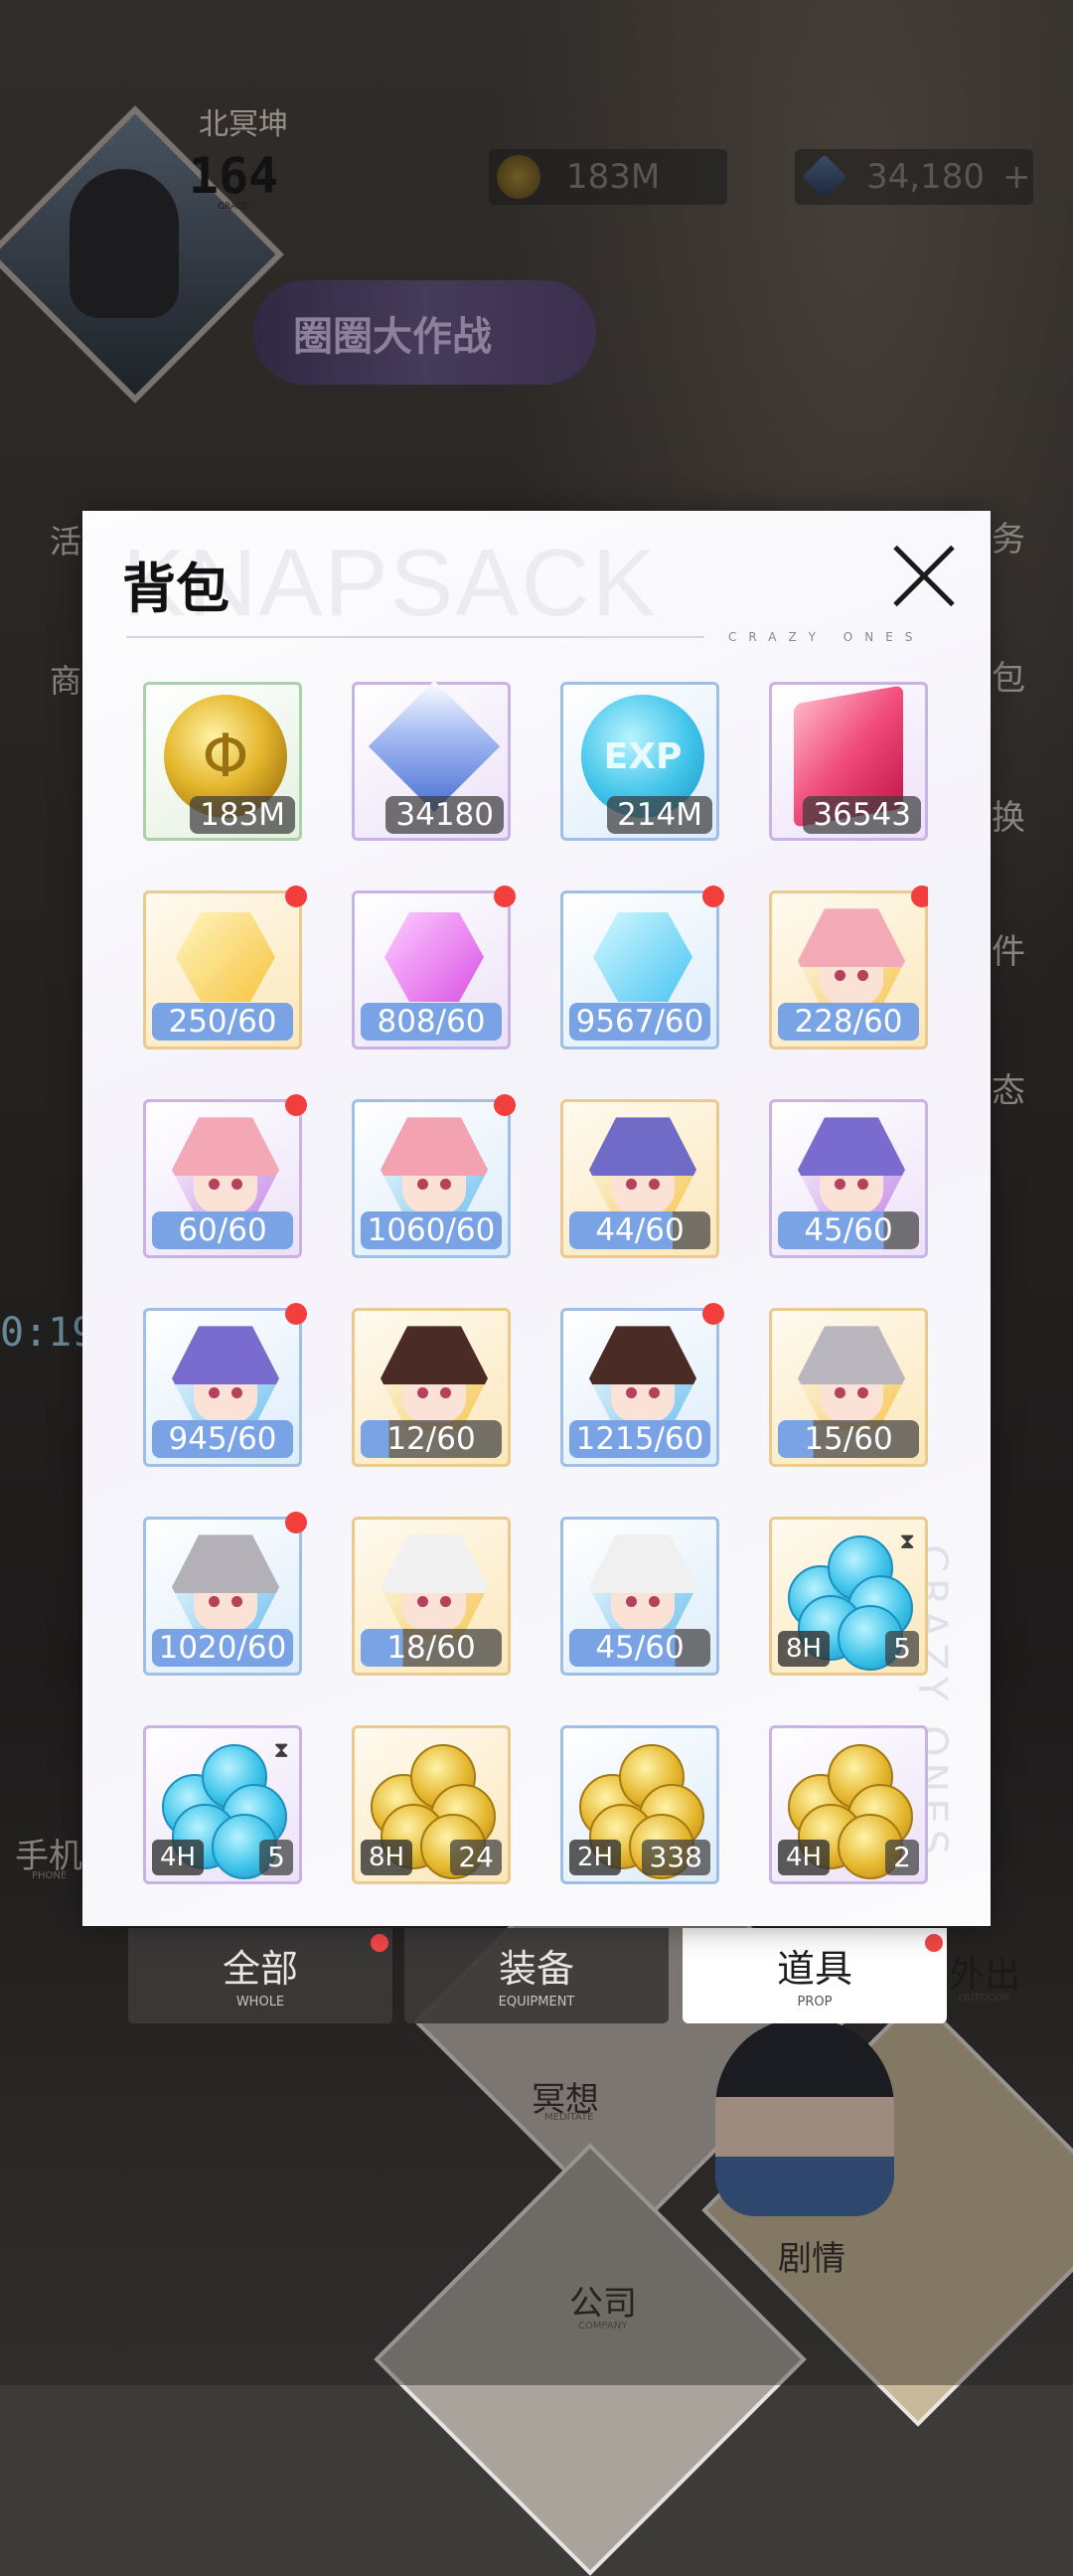 The height and width of the screenshot is (2576, 1073). What do you see at coordinates (431, 1439) in the screenshot?
I see `fragment-progress-badge: 12/60` at bounding box center [431, 1439].